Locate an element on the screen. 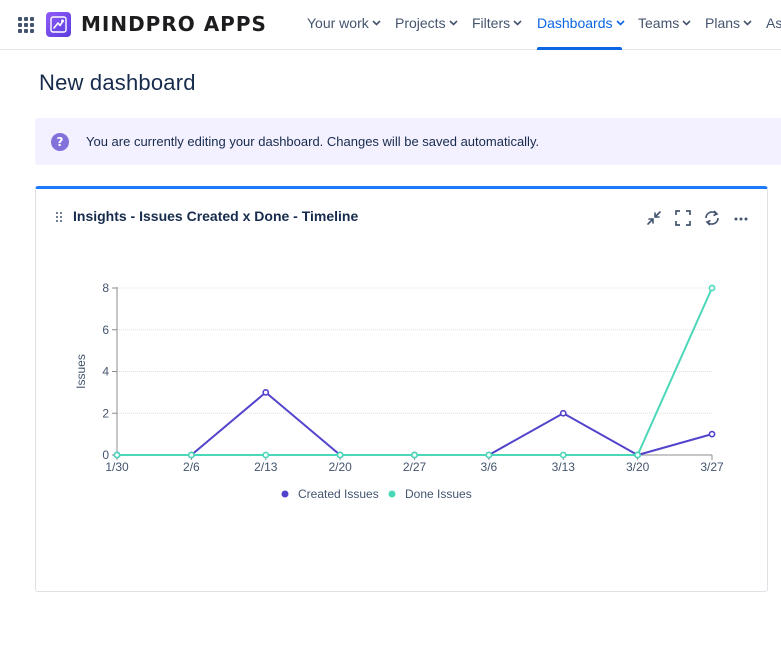 The width and height of the screenshot is (781, 672). nav-label: Teams is located at coordinates (659, 23).